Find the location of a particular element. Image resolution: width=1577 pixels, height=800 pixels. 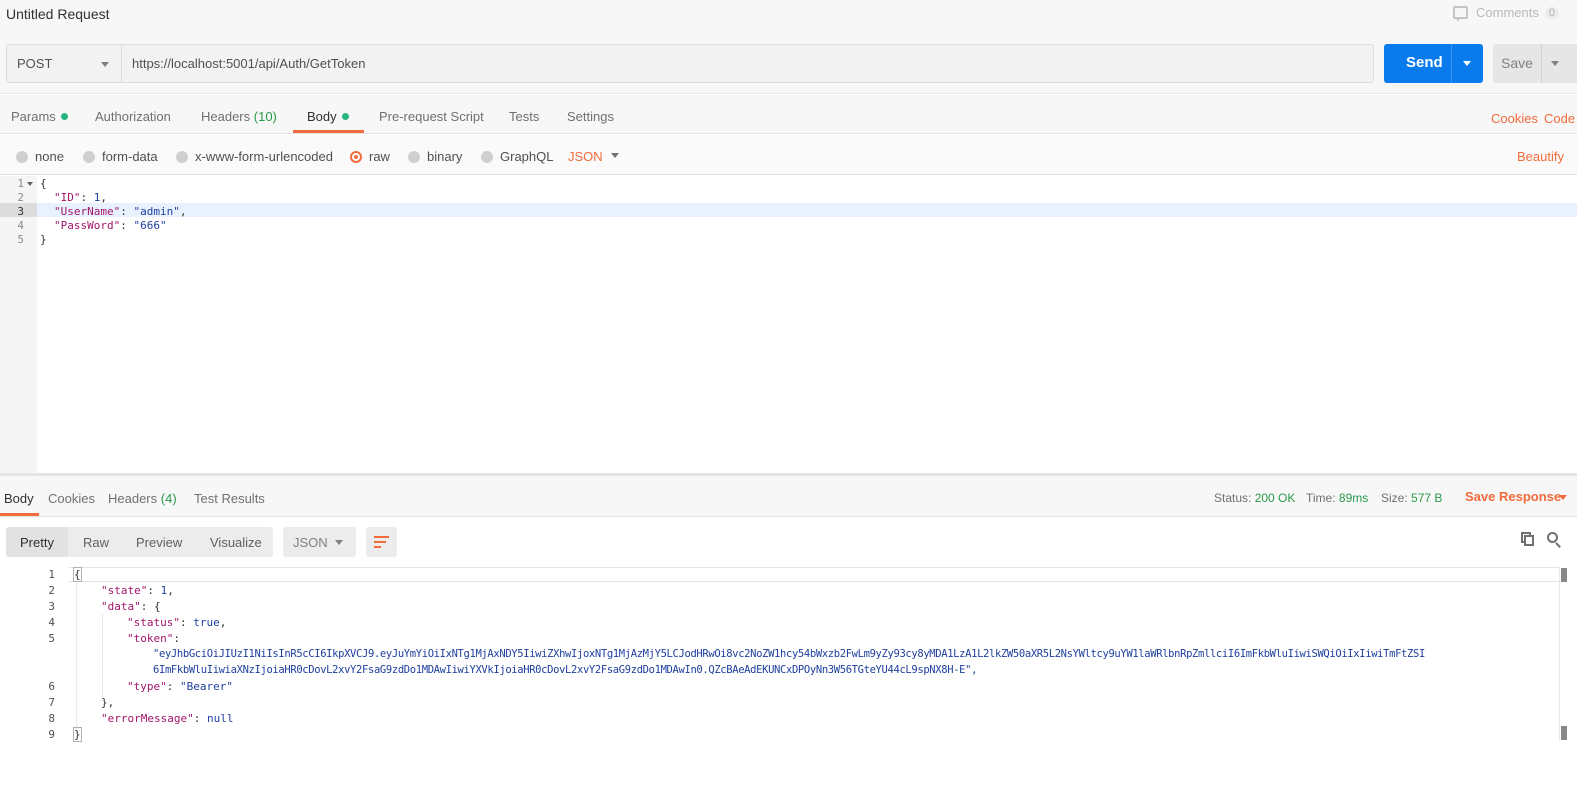

send-label: Send is located at coordinates (1424, 62).